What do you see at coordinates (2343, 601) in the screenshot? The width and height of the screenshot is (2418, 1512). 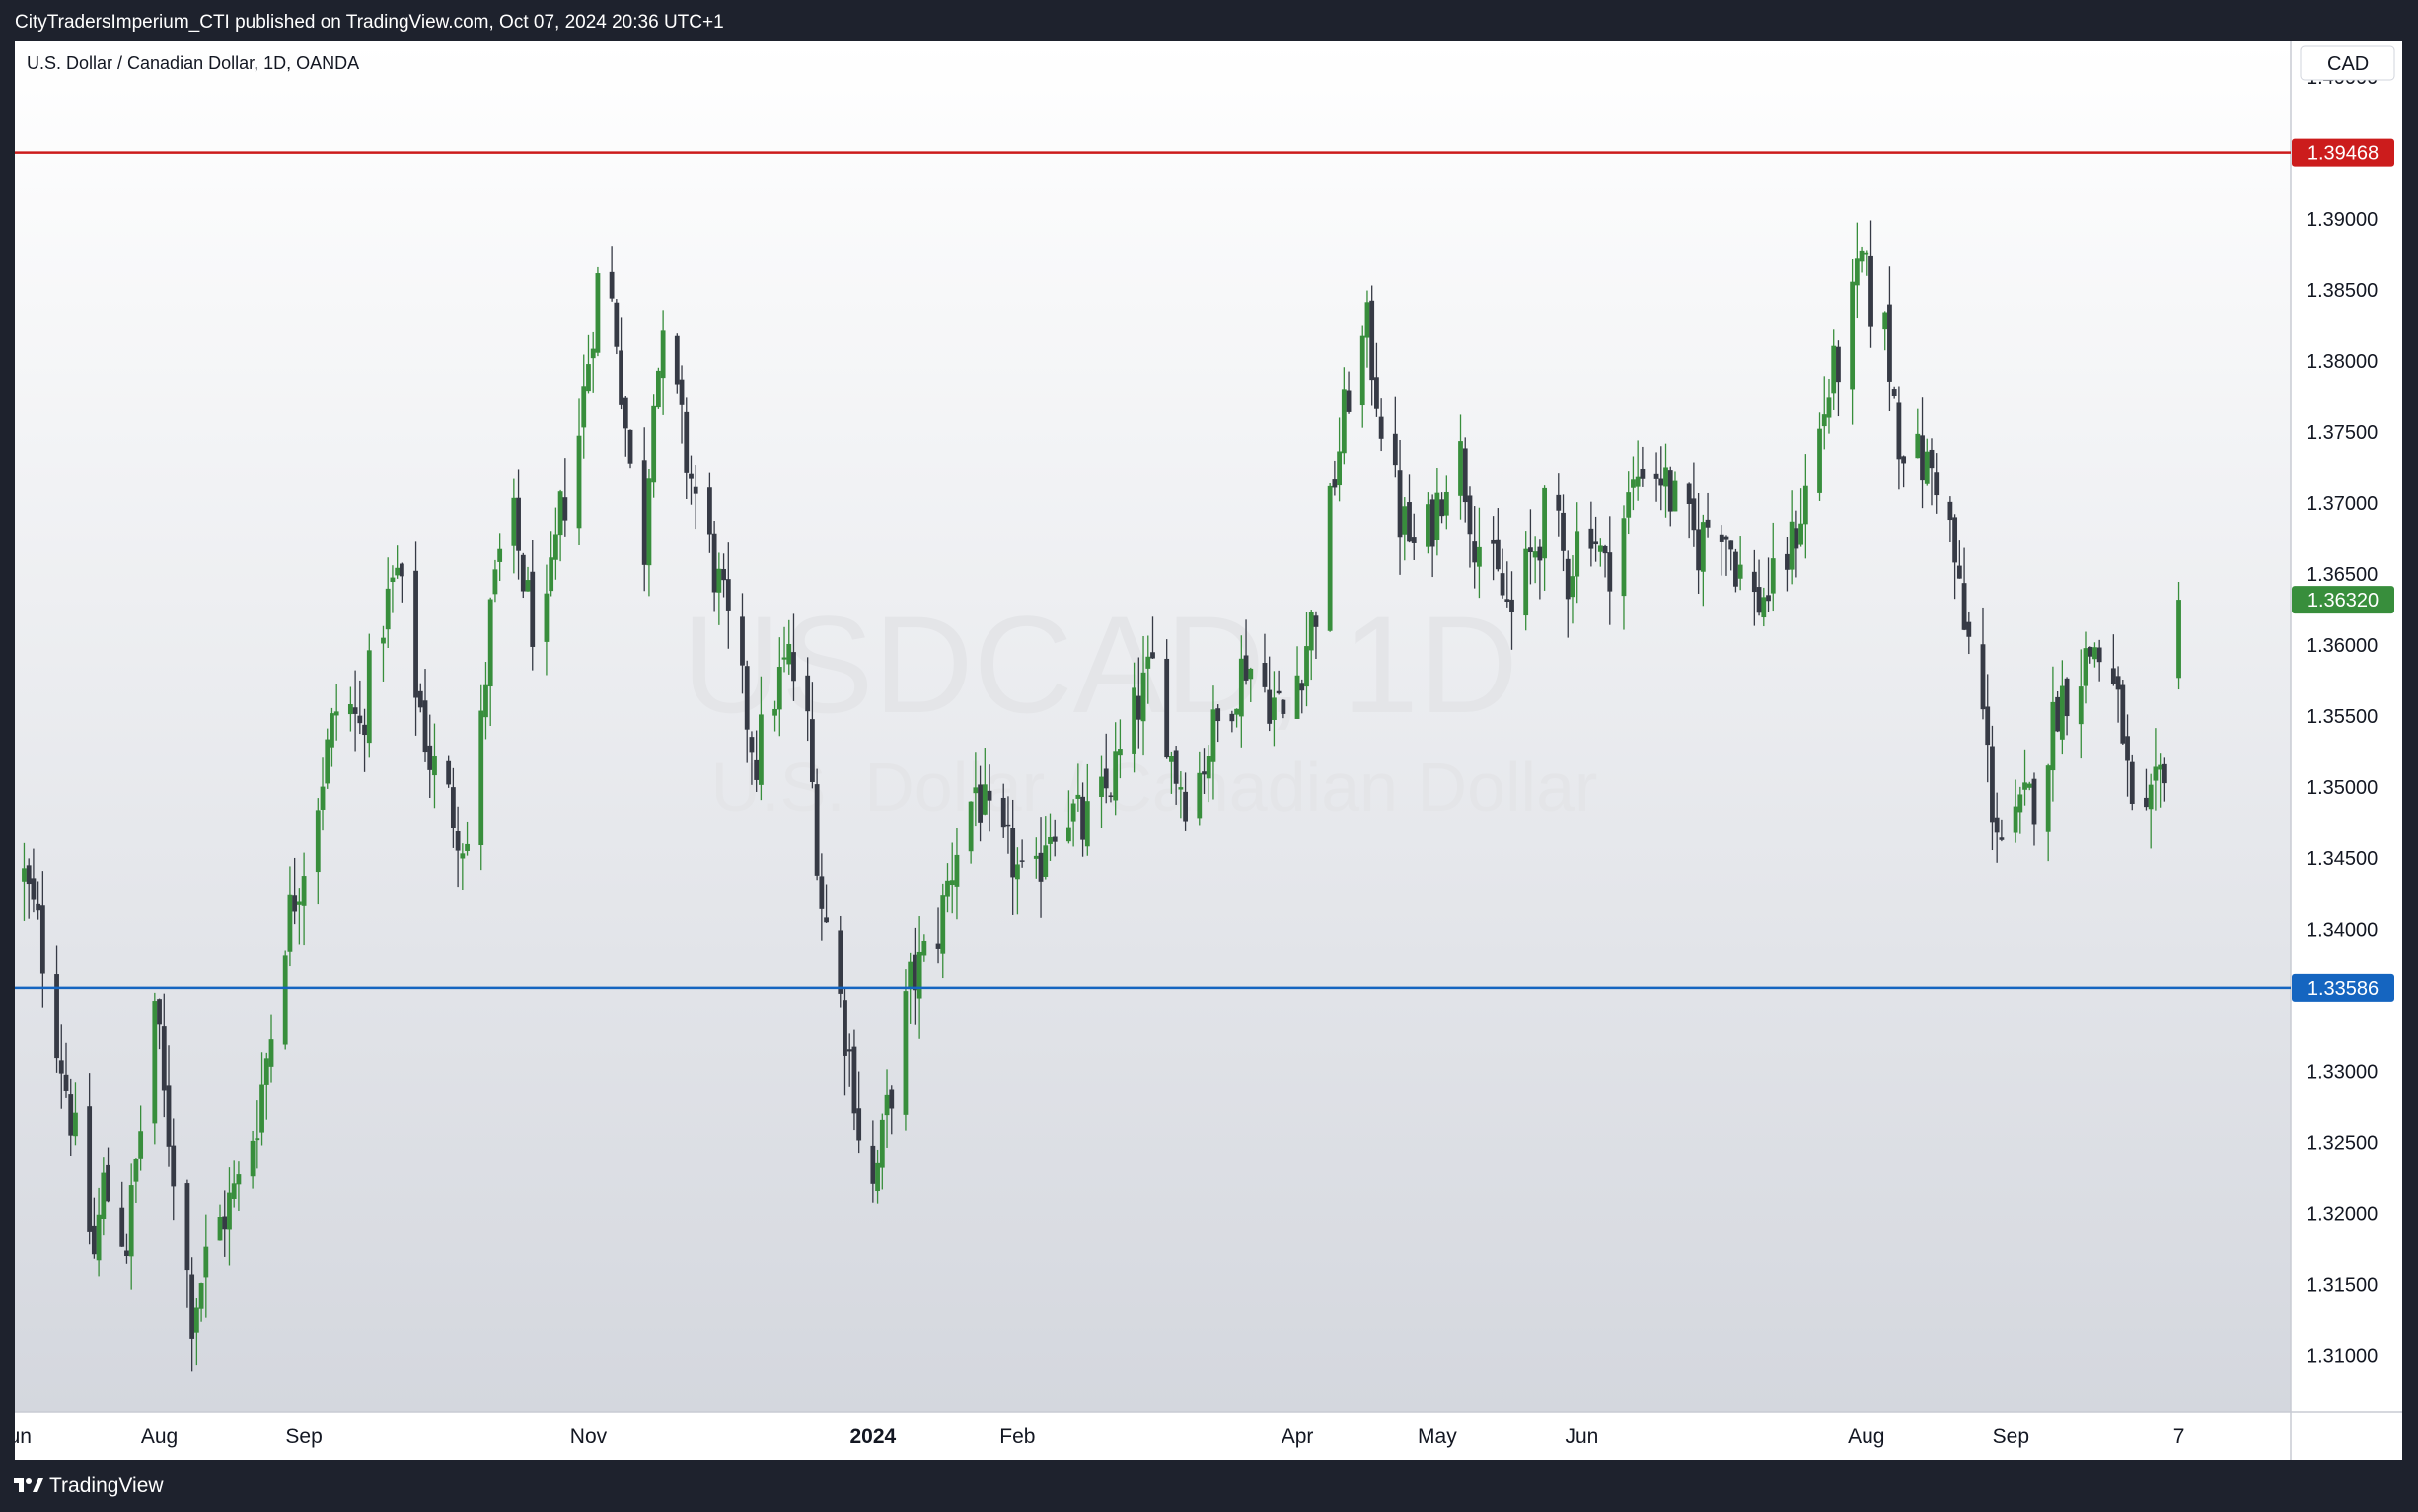 I see `last-price-label: 1.36320` at bounding box center [2343, 601].